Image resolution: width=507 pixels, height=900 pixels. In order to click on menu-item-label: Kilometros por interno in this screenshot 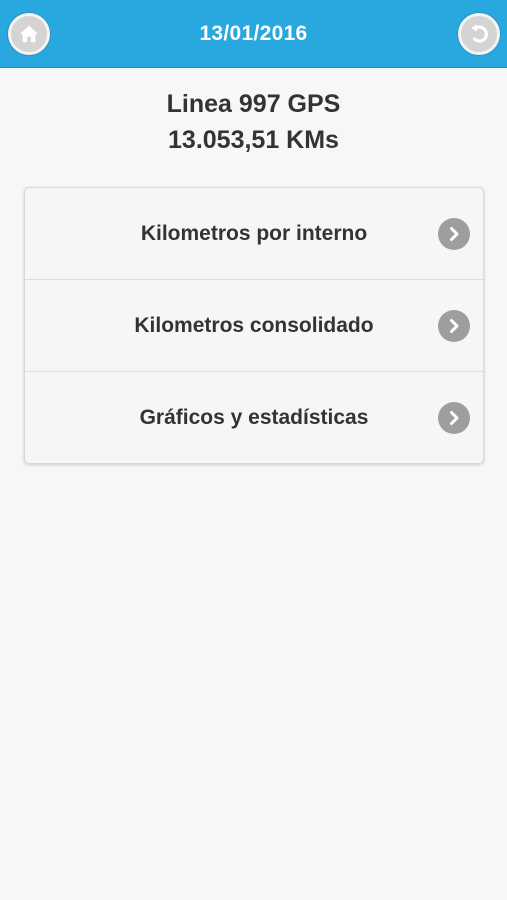, I will do `click(254, 233)`.